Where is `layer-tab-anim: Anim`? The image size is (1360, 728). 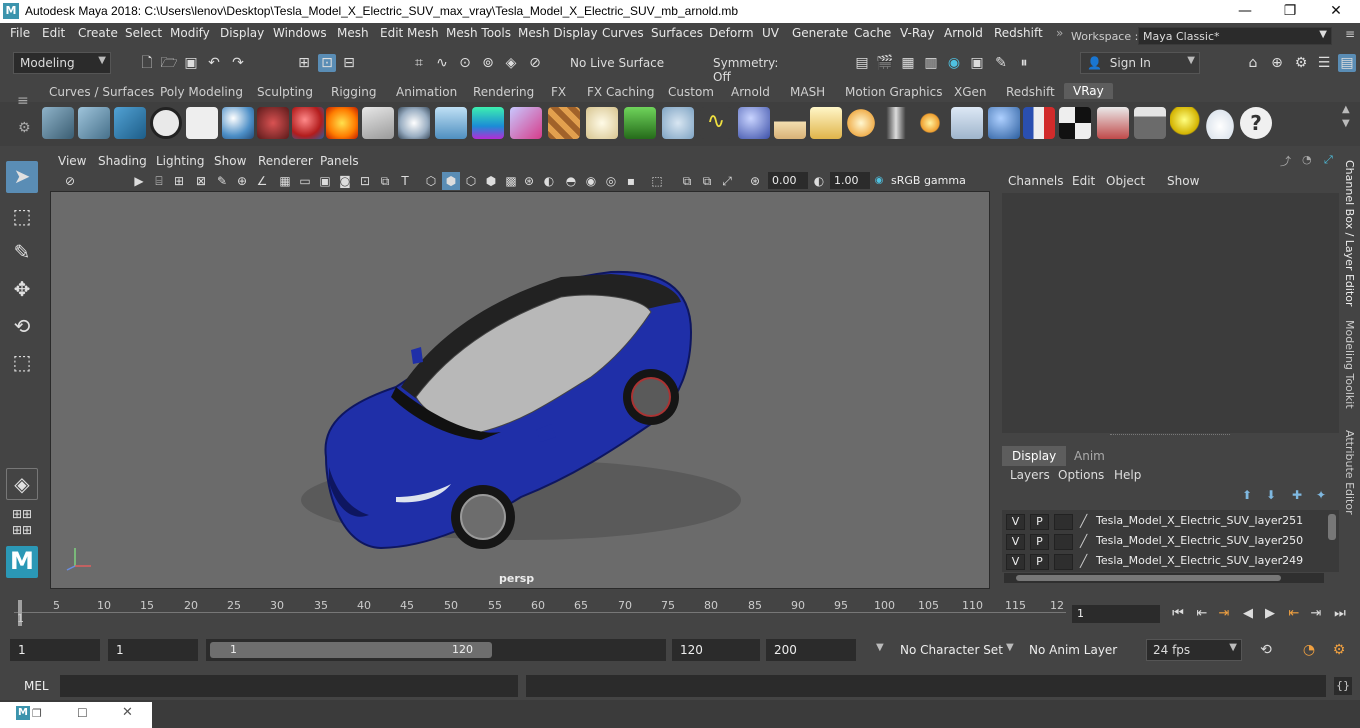
layer-tab-anim: Anim is located at coordinates (1089, 456).